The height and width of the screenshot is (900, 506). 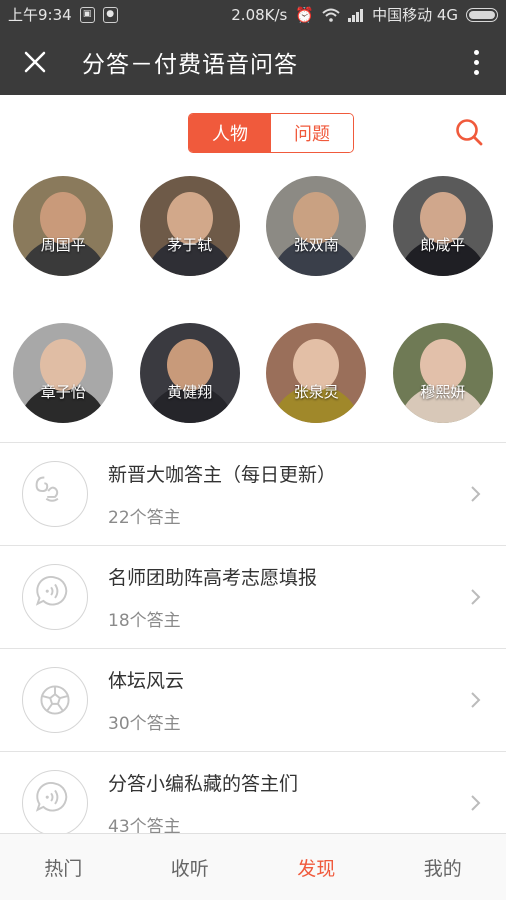 I want to click on close-icon, so click(x=35, y=62).